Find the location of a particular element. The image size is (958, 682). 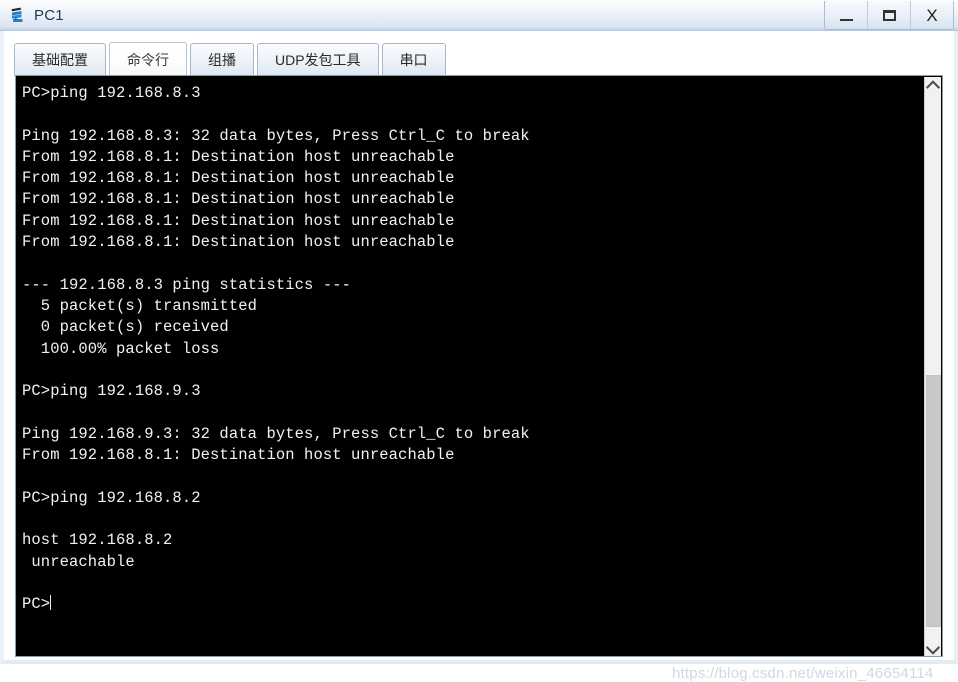

minimize-button is located at coordinates (846, 15).